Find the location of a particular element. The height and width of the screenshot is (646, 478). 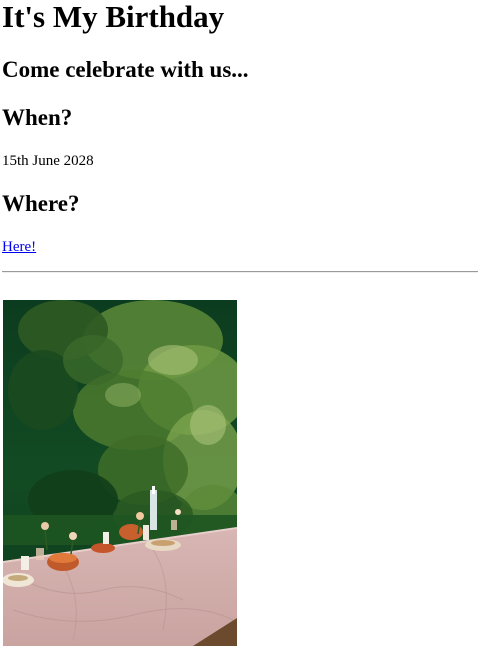

when-heading: When? is located at coordinates (37, 117).